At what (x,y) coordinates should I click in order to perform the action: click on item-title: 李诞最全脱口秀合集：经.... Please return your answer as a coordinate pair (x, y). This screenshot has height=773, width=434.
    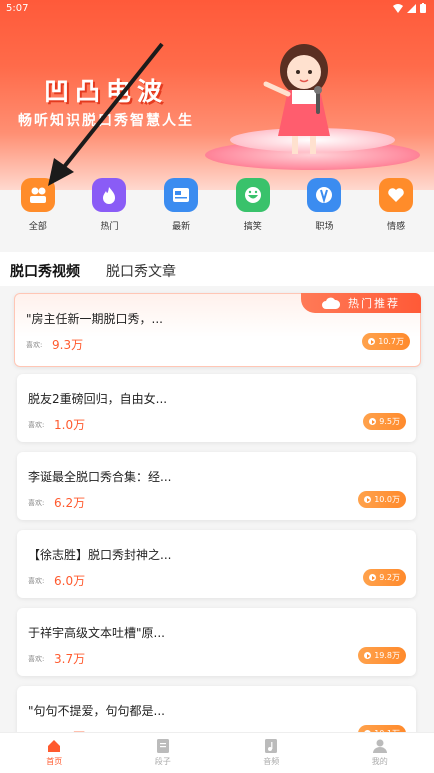
    Looking at the image, I should click on (99, 476).